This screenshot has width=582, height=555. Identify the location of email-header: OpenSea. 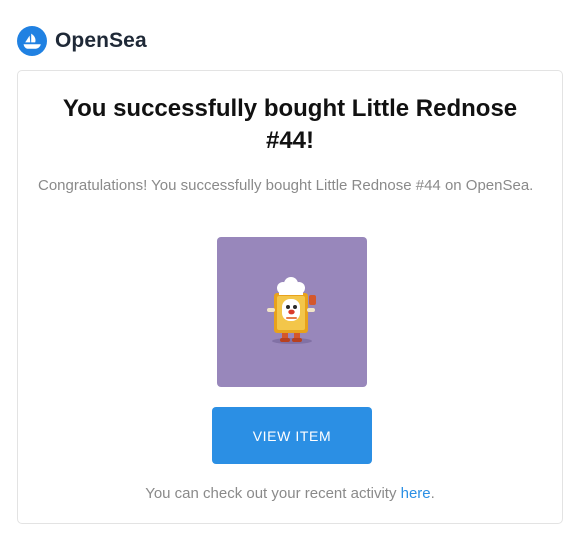
(82, 41).